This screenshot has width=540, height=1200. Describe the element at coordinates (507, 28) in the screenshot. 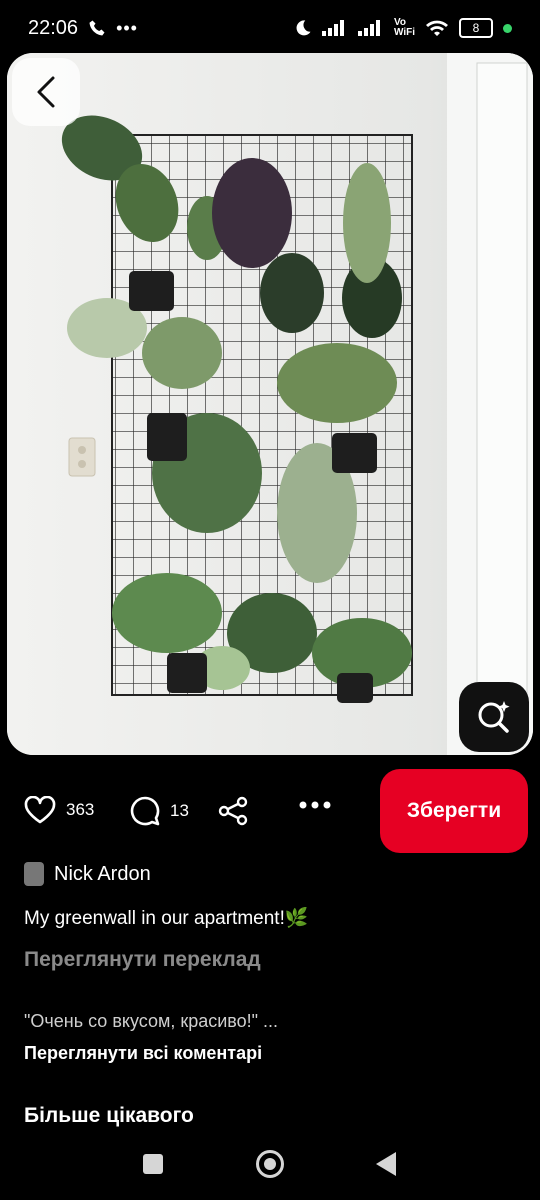

I see `privacy-dot` at that location.